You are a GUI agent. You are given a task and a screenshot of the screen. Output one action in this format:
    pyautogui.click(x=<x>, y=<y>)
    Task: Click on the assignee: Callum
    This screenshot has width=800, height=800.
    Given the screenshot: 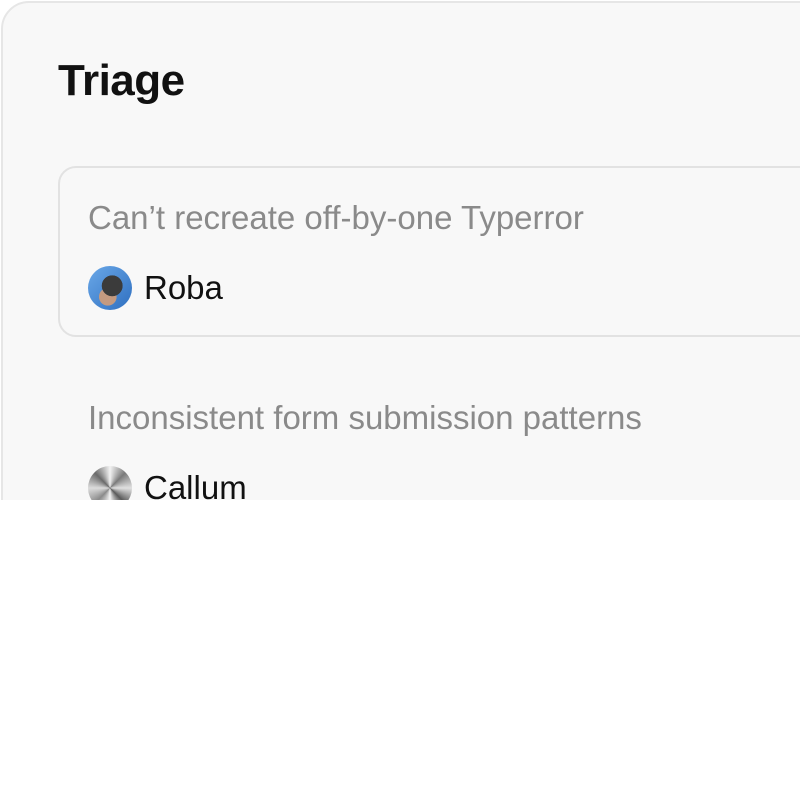 What is the action you would take?
    pyautogui.click(x=167, y=483)
    